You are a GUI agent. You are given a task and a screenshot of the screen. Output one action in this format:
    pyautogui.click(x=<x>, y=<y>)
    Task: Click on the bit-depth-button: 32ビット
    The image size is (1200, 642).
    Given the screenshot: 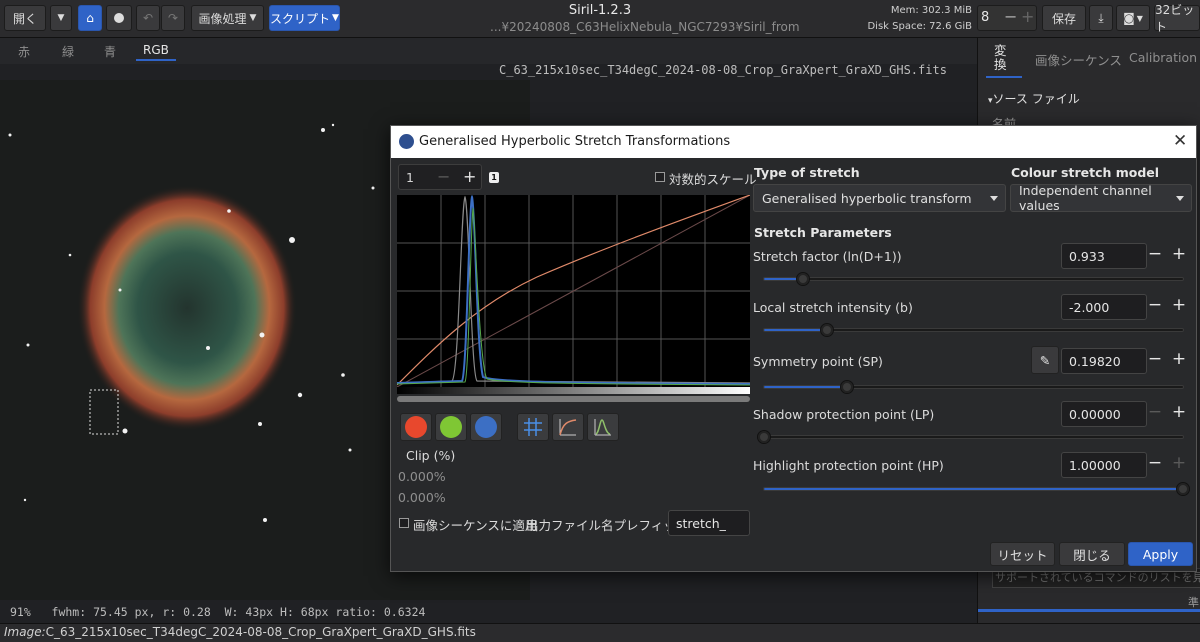 What is the action you would take?
    pyautogui.click(x=1177, y=18)
    